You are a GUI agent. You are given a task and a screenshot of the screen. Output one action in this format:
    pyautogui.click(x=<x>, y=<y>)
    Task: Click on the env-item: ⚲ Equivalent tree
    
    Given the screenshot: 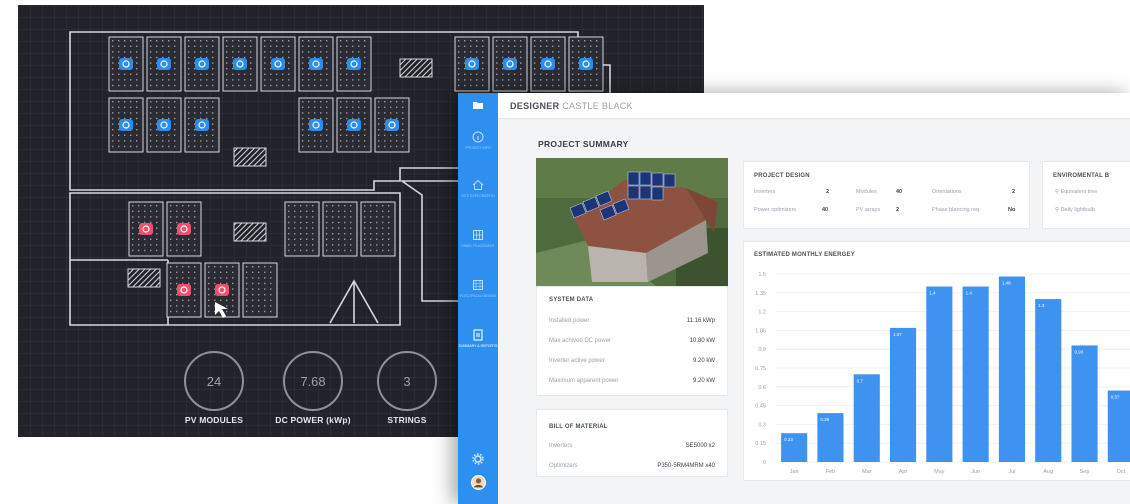 What is the action you would take?
    pyautogui.click(x=1076, y=192)
    